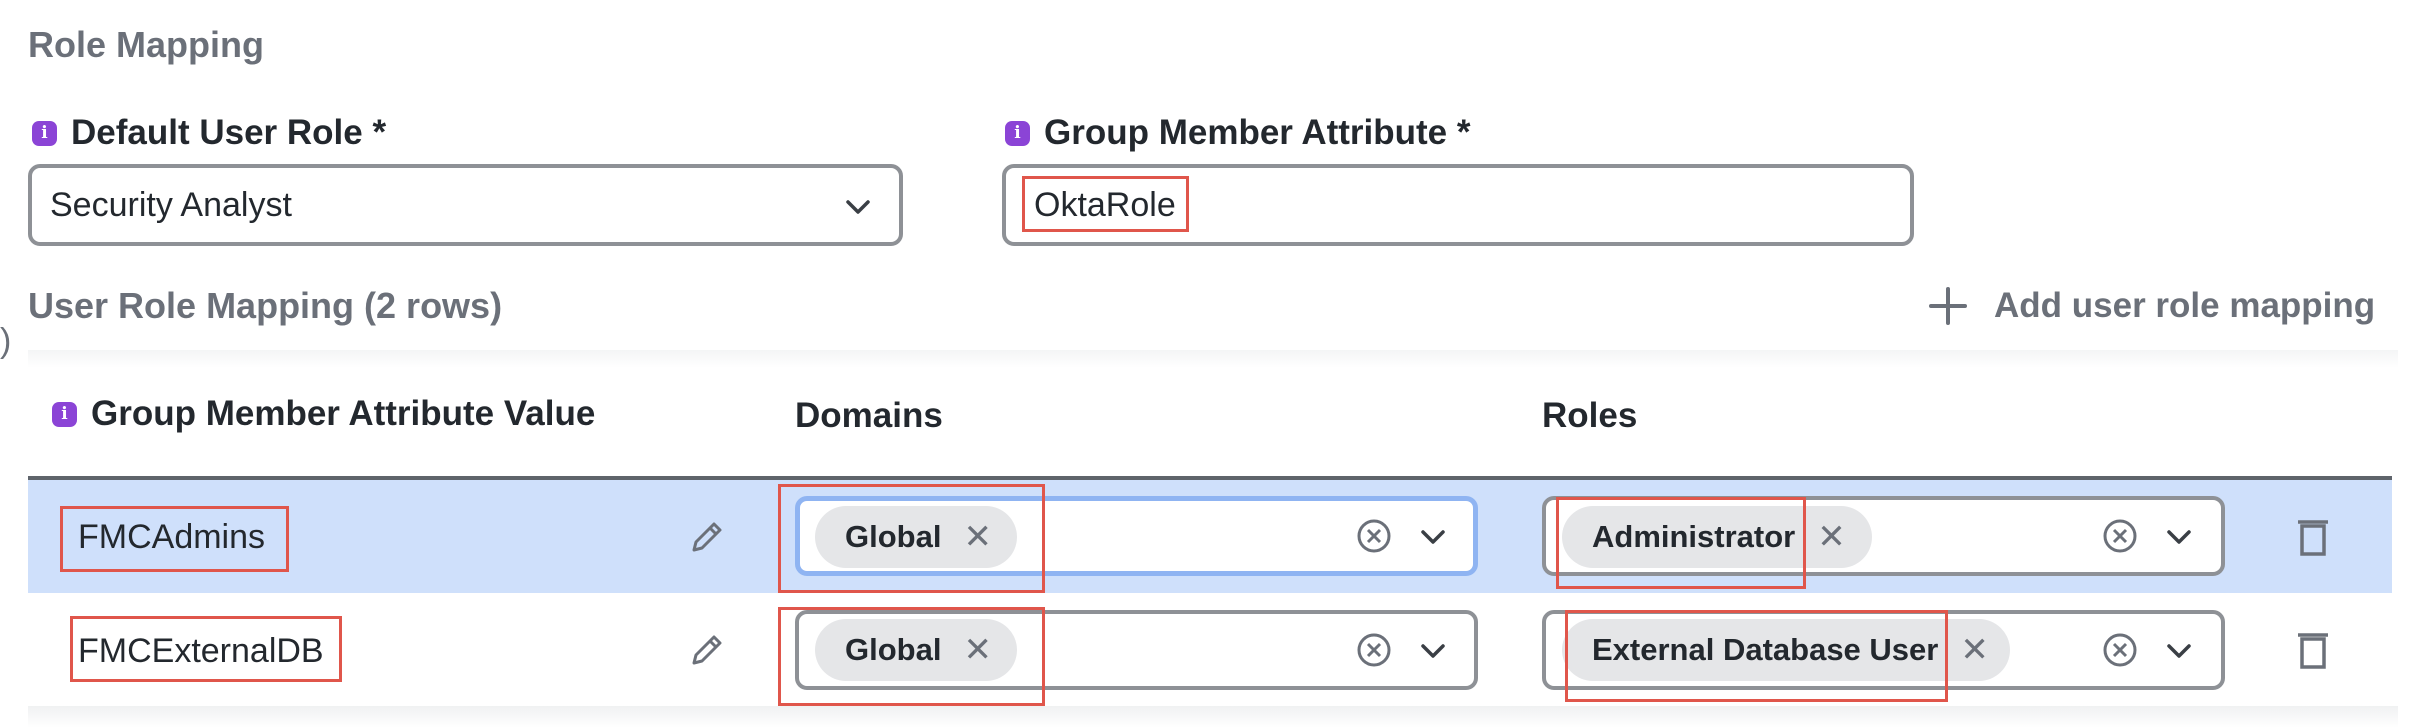 This screenshot has width=2426, height=728. I want to click on row-attr-value: FMCExternalDB, so click(201, 651).